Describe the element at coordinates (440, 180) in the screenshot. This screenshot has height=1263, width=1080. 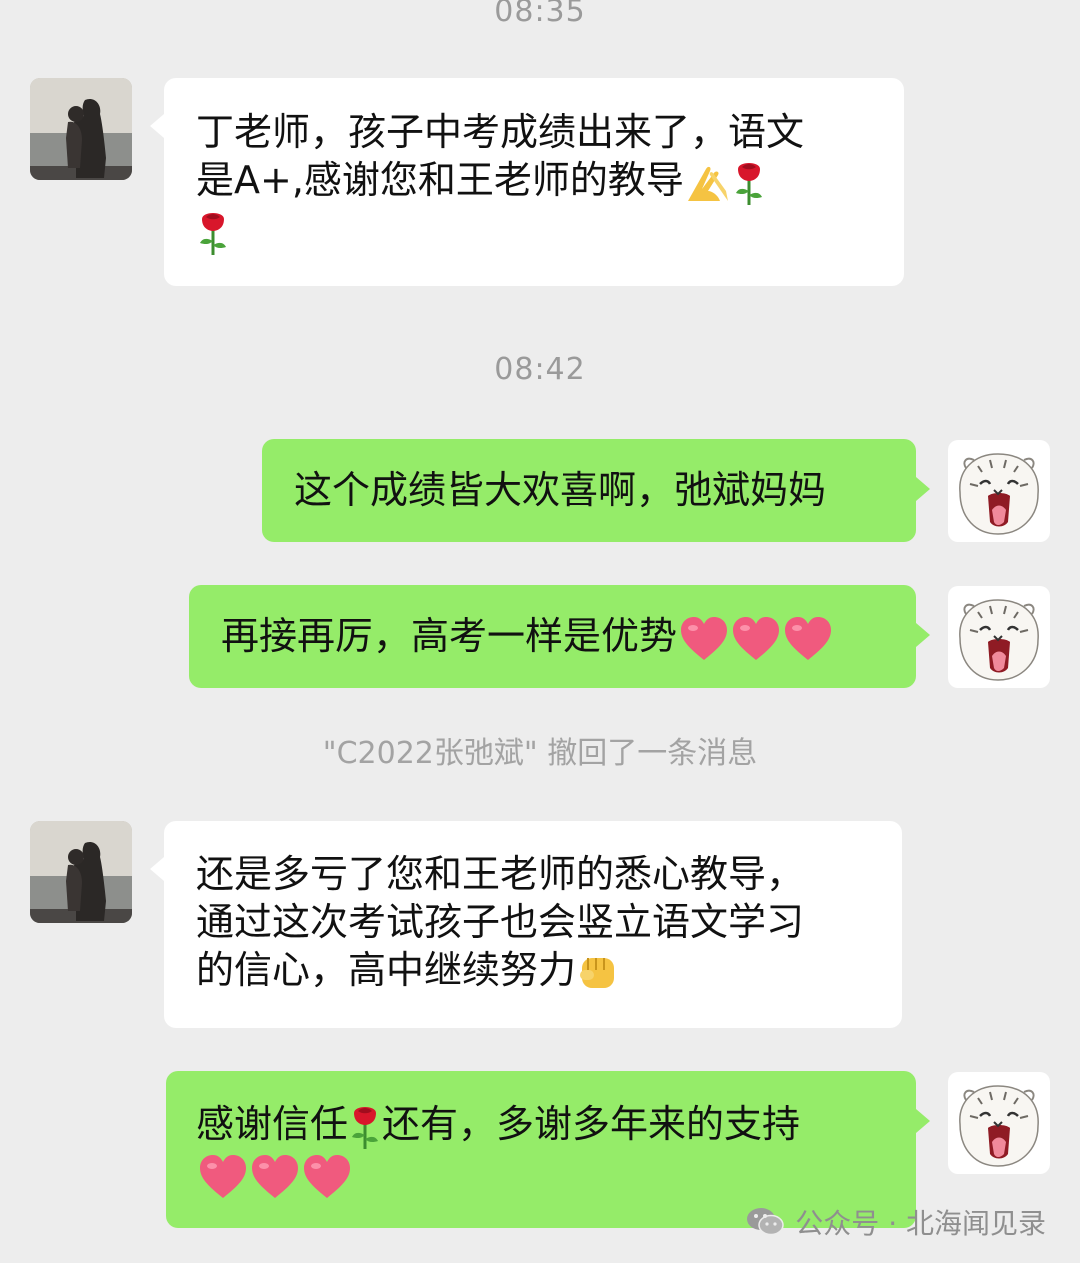
I see `message-text: 是A+,感谢您和王老师的教导` at that location.